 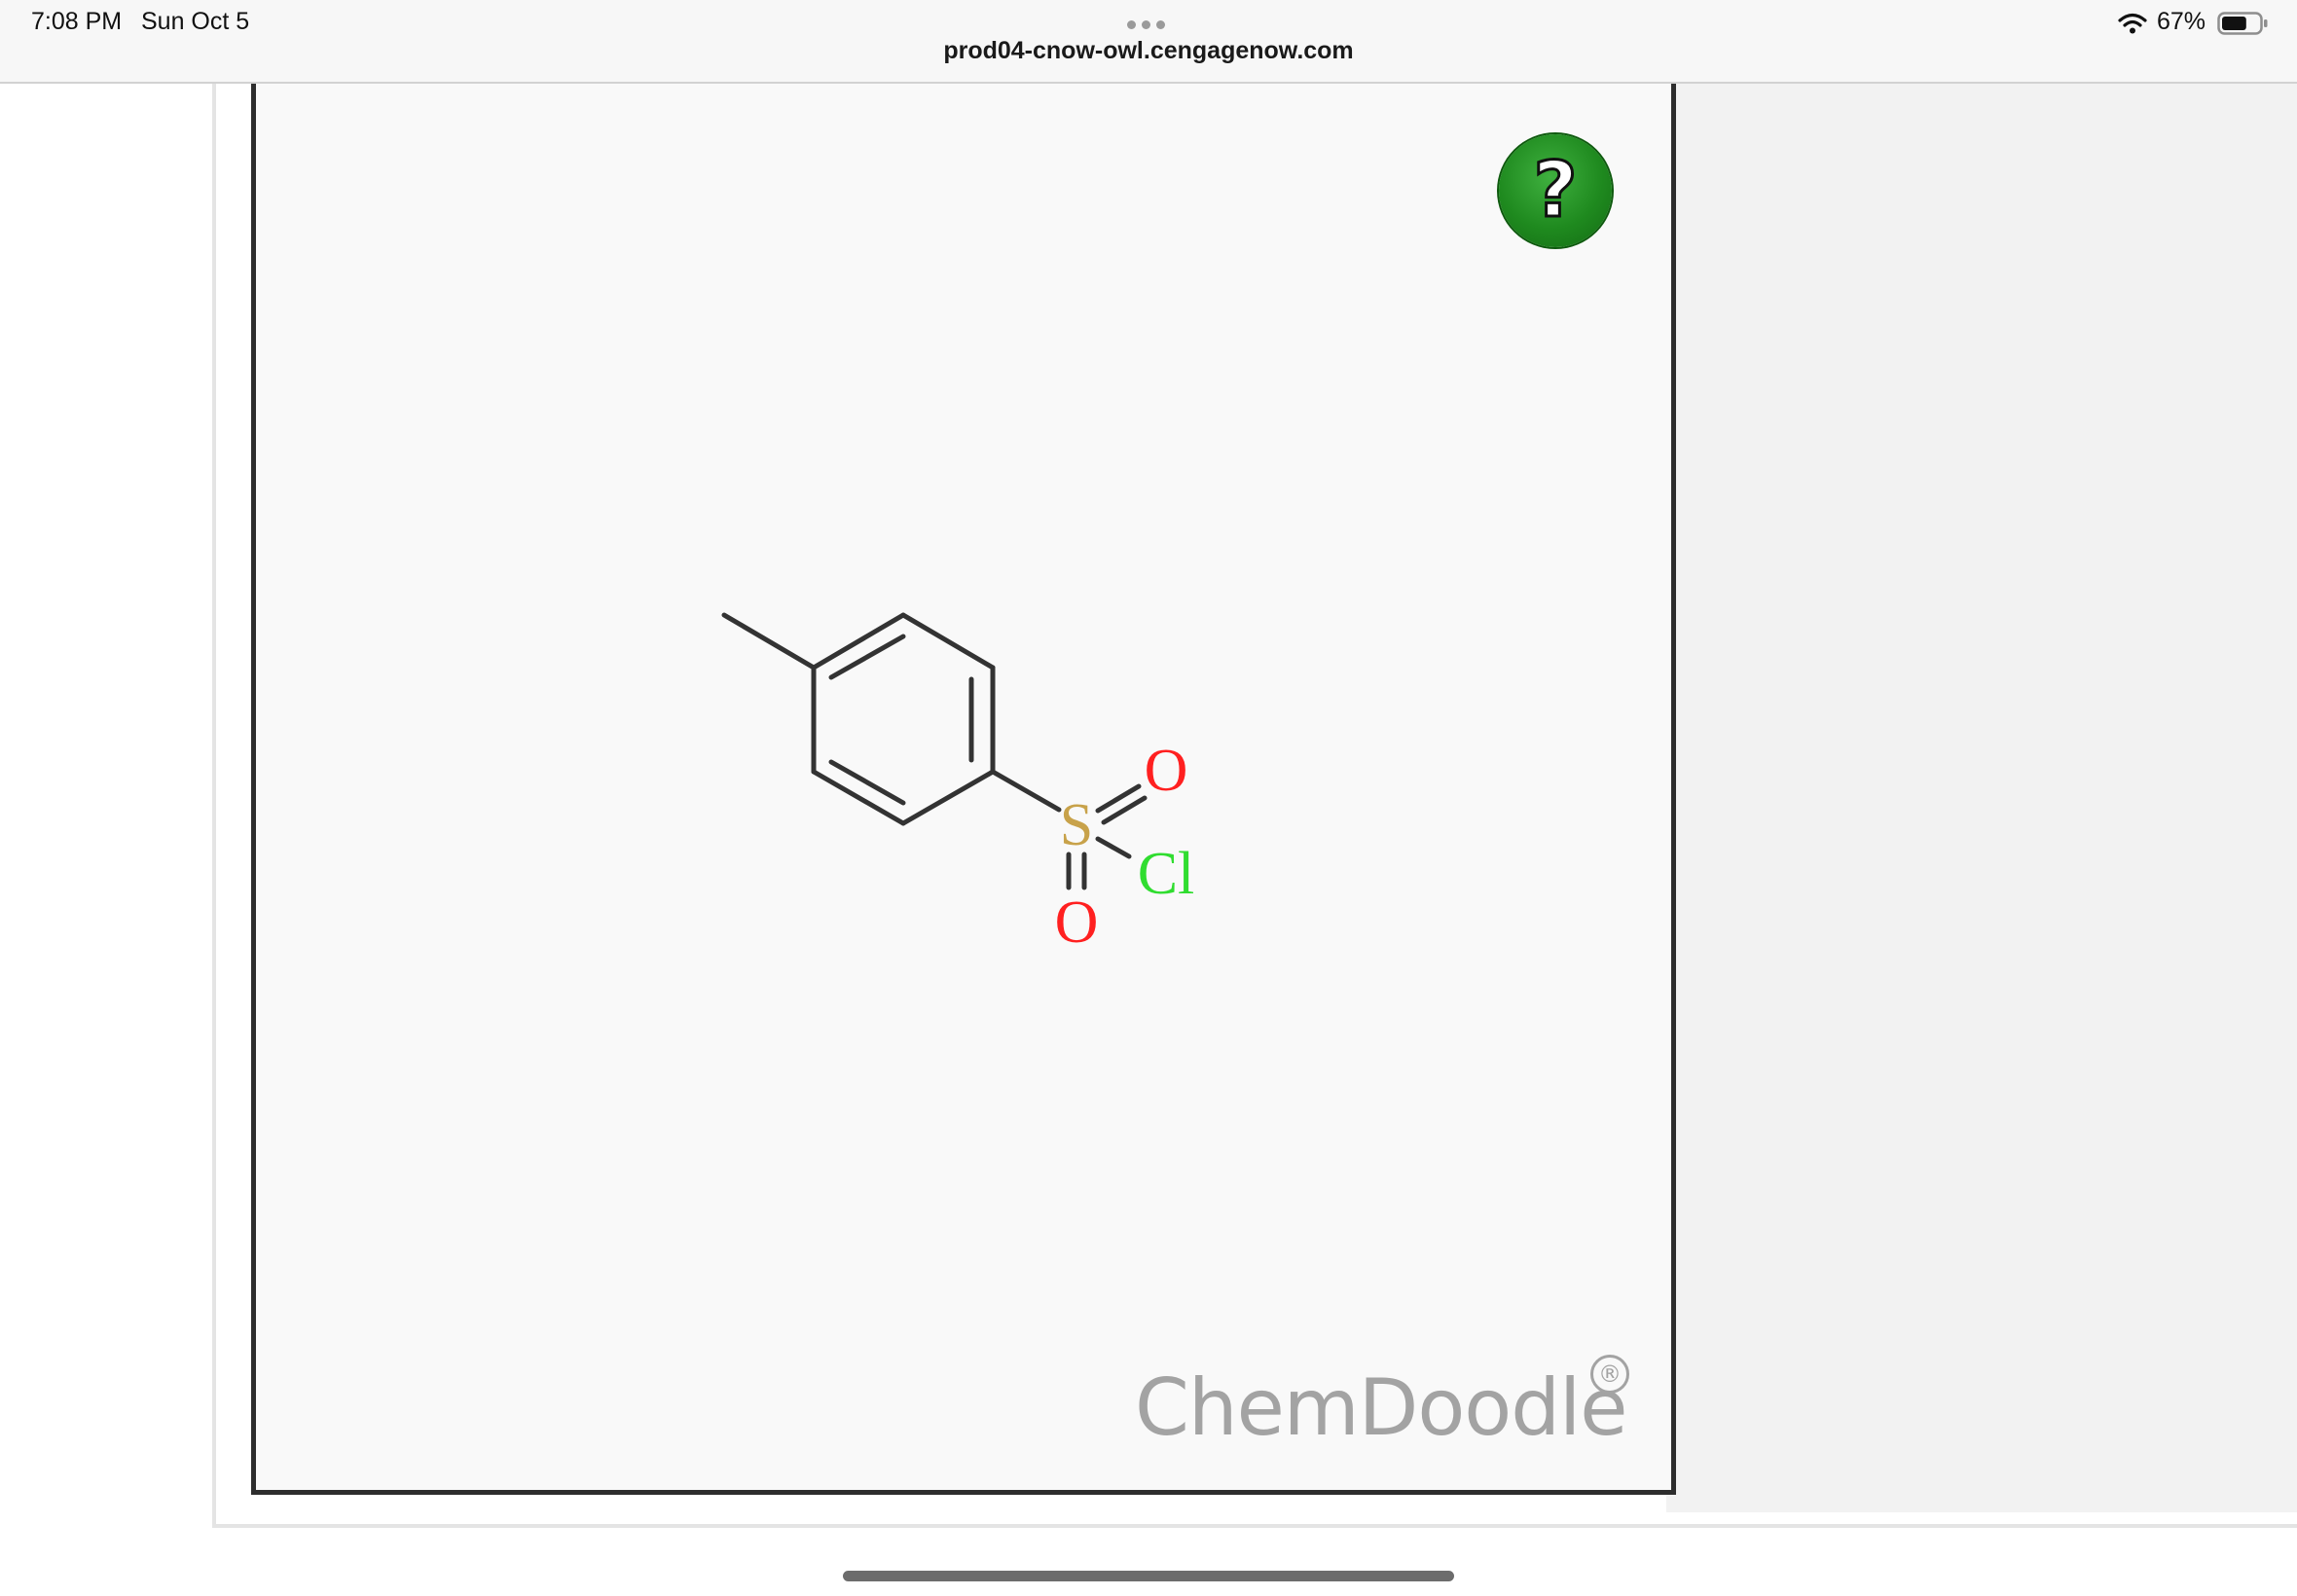 I want to click on help-button: ?, so click(x=1555, y=190).